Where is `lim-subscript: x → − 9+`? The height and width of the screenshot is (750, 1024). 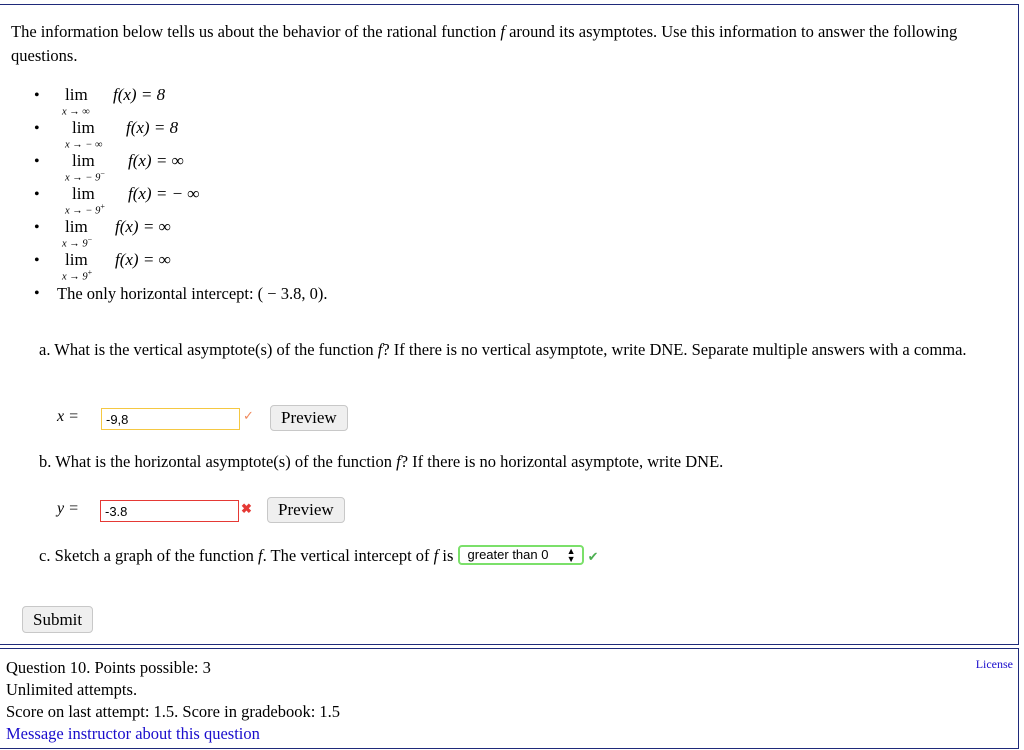 lim-subscript: x → − 9+ is located at coordinates (85, 209).